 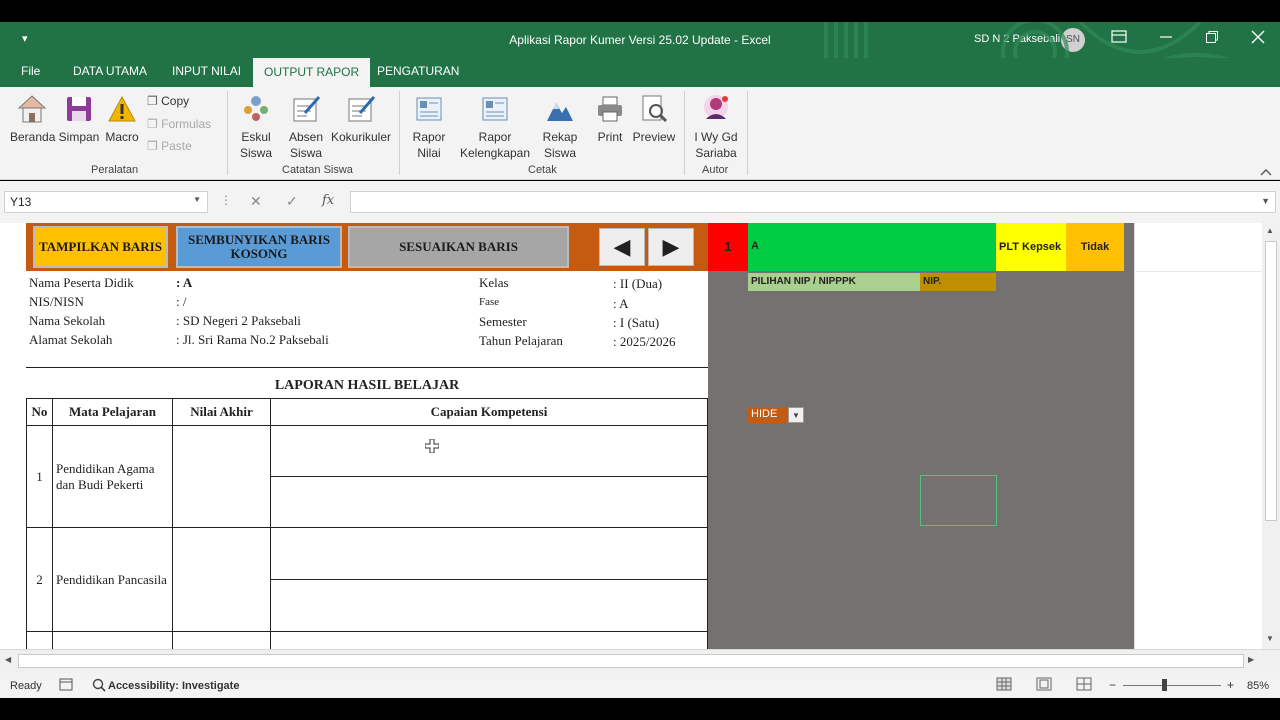 What do you see at coordinates (429, 127) in the screenshot?
I see `rapor-nilai-button: Rapor Nilai` at bounding box center [429, 127].